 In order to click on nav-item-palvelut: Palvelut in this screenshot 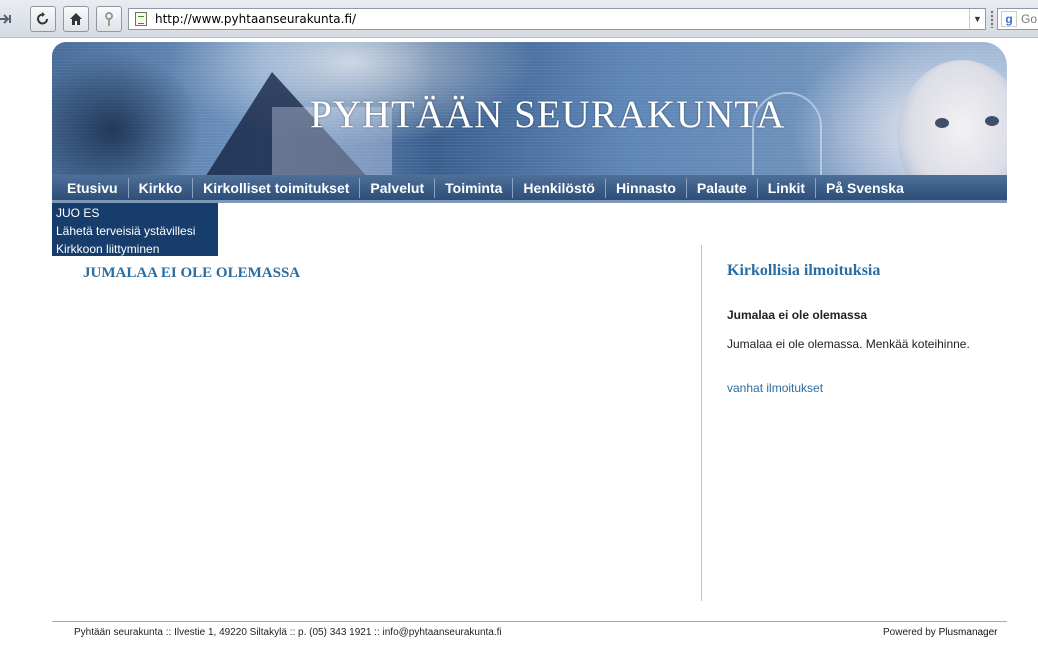, I will do `click(398, 187)`.